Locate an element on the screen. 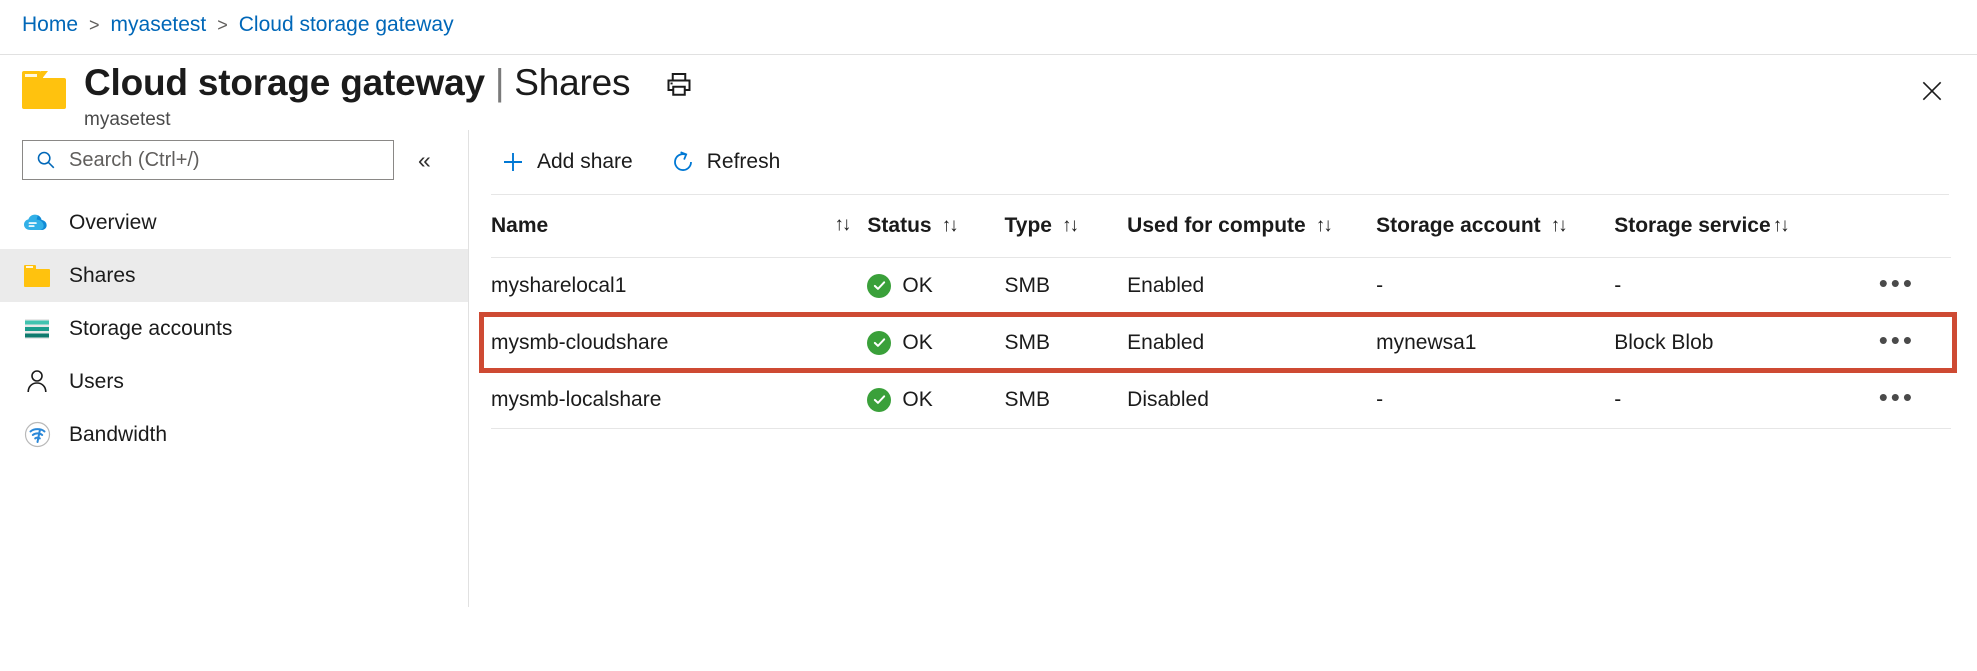 This screenshot has height=671, width=1977. column-header-used-for-compute: Used for compute ↑↓ is located at coordinates (1252, 226).